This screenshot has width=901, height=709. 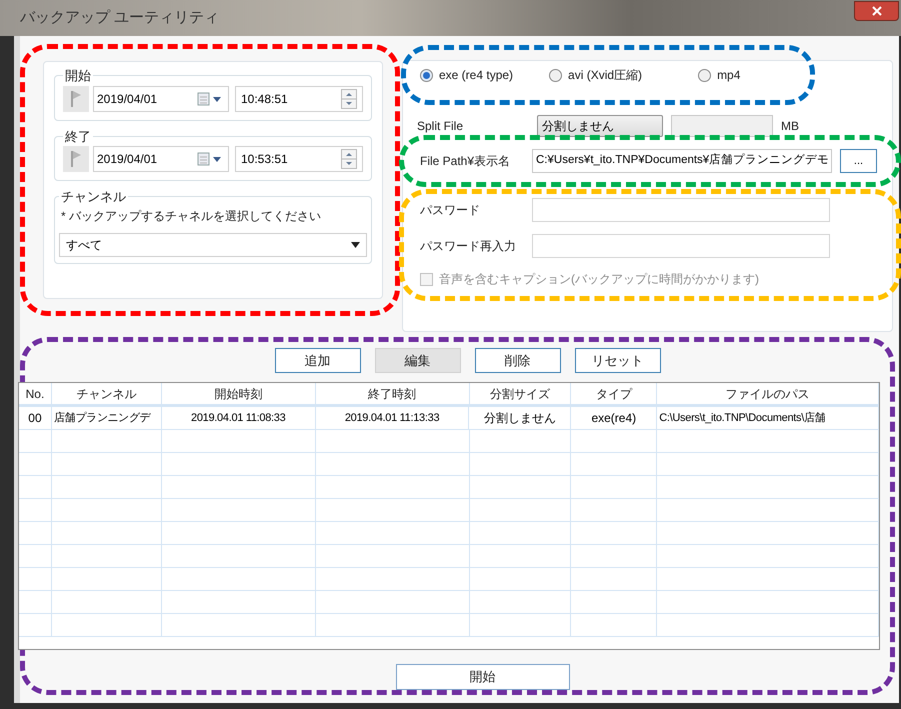 What do you see at coordinates (120, 18) in the screenshot?
I see `window-title: バックアップ ユーティリティ` at bounding box center [120, 18].